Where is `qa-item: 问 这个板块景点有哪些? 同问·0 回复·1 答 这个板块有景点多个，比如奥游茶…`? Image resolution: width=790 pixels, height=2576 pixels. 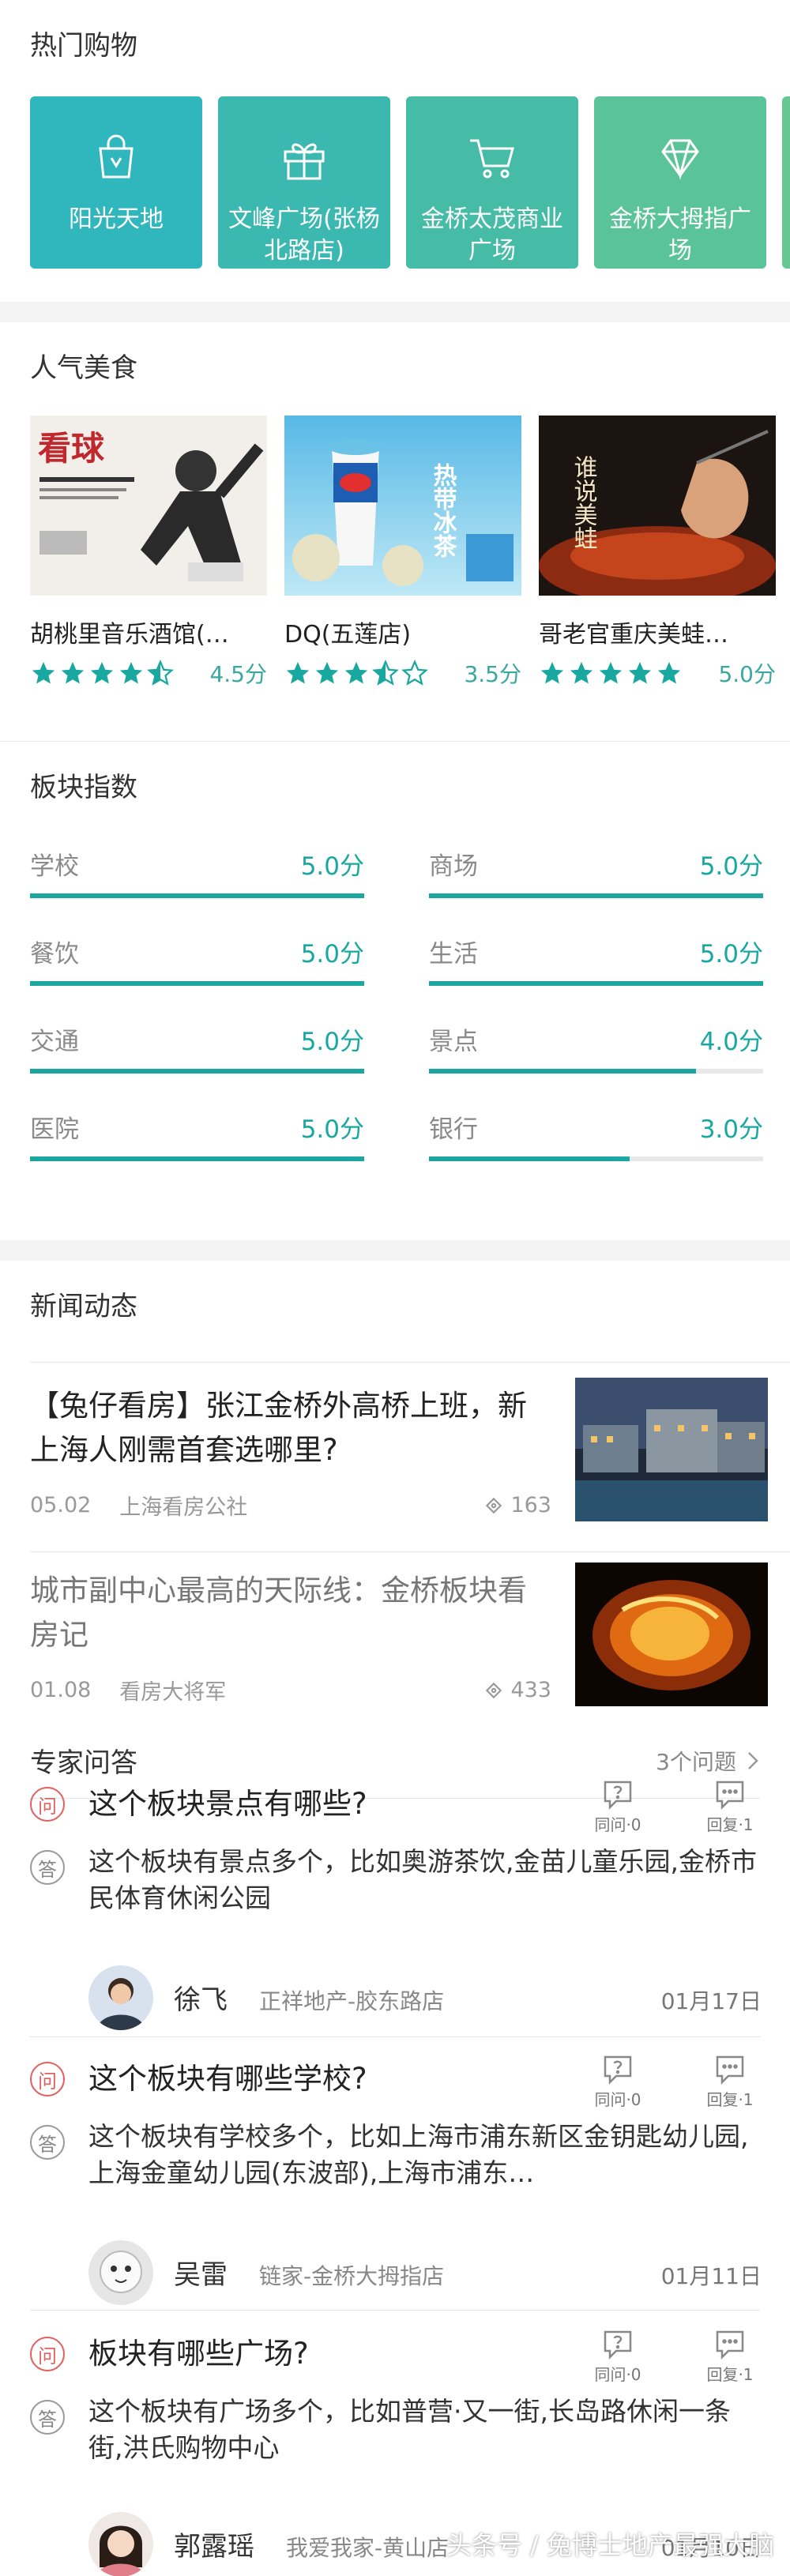
qa-item: 问 这个板块景点有哪些? 同问·0 回复·1 答 这个板块有景点多个，比如奥游茶… is located at coordinates (396, 1905).